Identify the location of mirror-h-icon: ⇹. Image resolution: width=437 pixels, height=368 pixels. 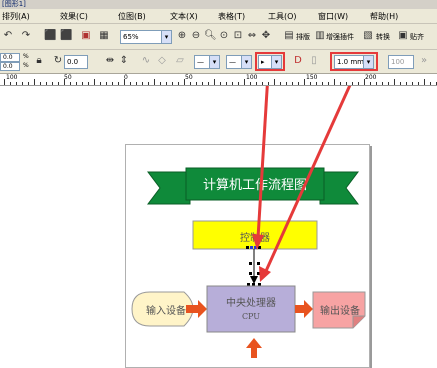
(110, 61).